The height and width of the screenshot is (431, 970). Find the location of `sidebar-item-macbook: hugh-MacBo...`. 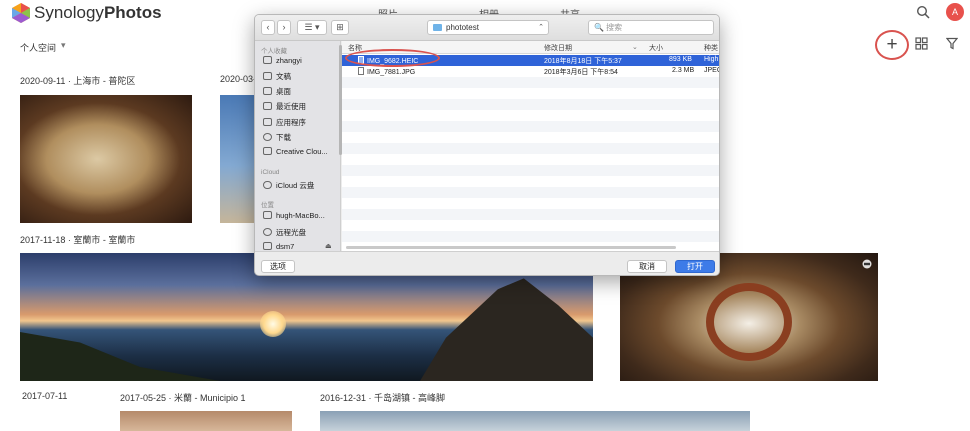

sidebar-item-macbook: hugh-MacBo... is located at coordinates (294, 215).